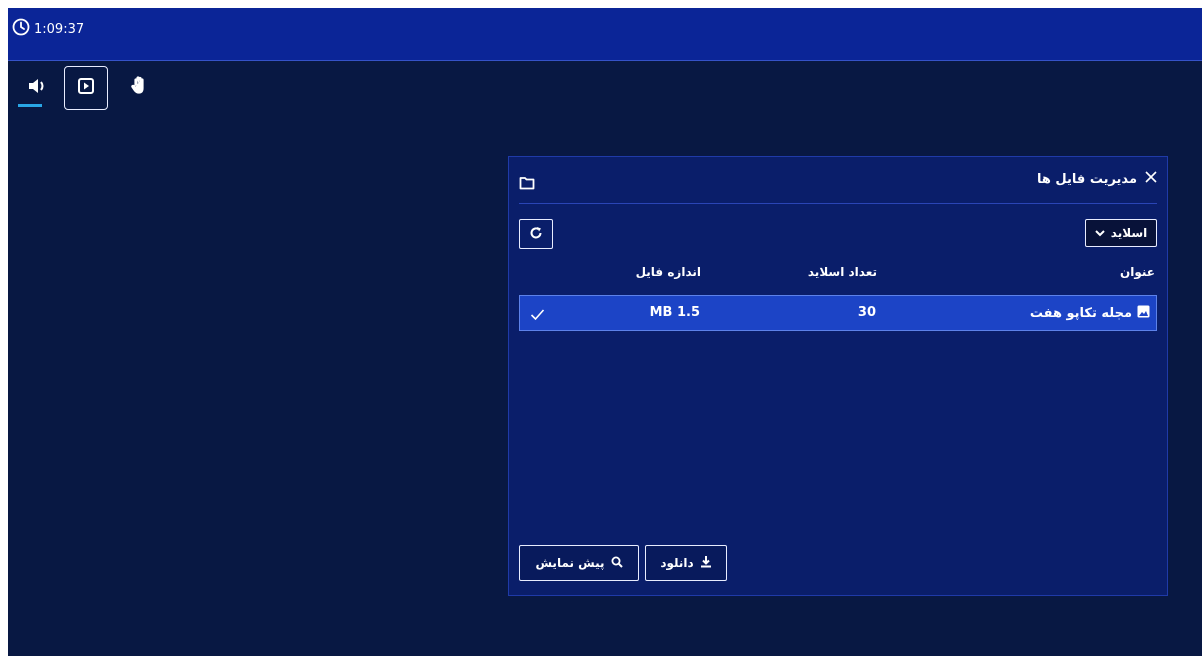  I want to click on presentation-icon, so click(86, 88).